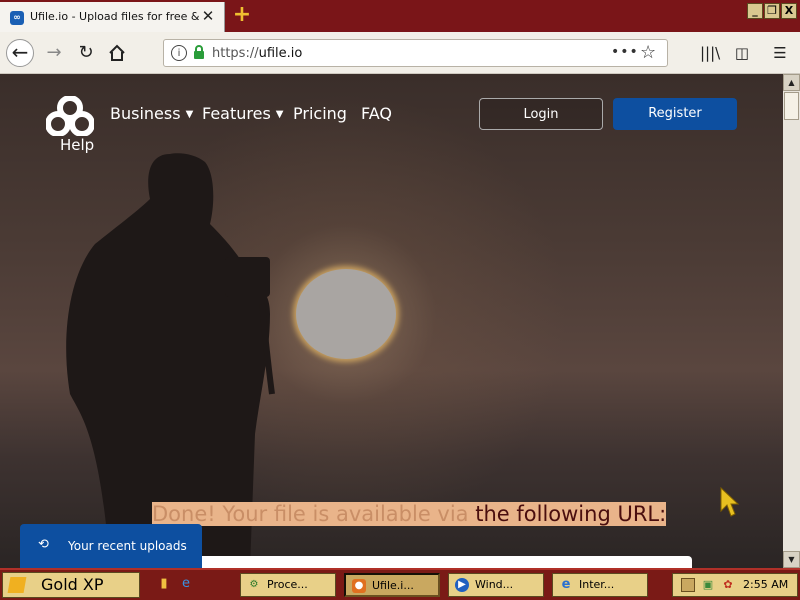 The width and height of the screenshot is (800, 600). I want to click on lock-icon, so click(199, 52).